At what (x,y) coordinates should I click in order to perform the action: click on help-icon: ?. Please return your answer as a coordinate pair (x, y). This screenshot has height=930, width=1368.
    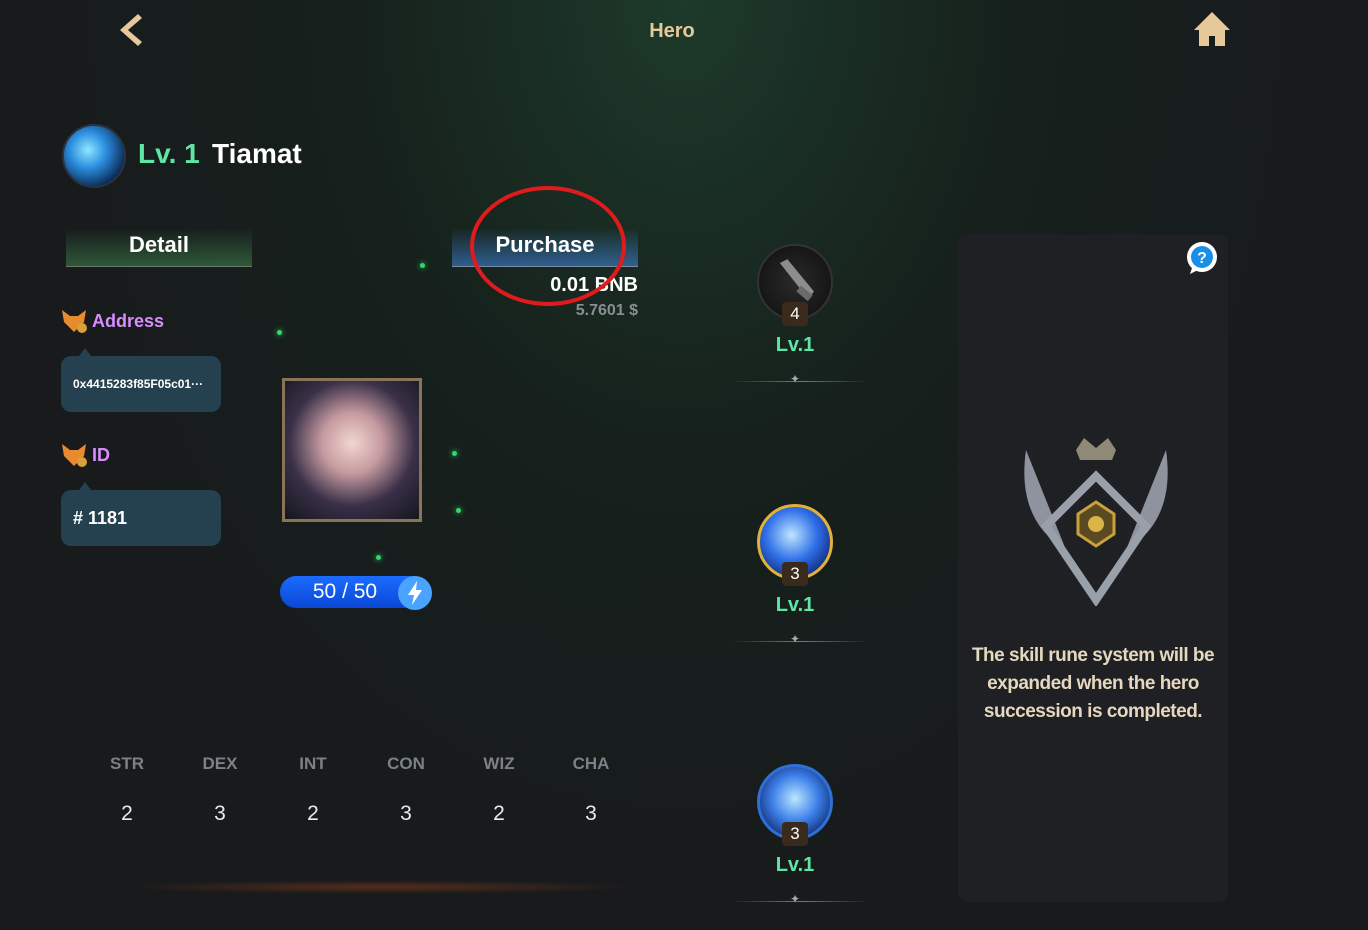
    Looking at the image, I should click on (1202, 258).